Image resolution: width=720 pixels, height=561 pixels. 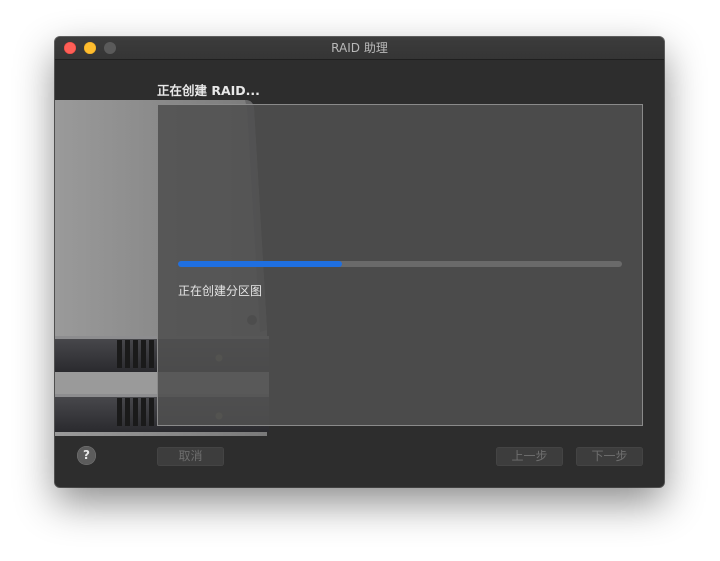 I want to click on back-button: 上一步, so click(x=529, y=456).